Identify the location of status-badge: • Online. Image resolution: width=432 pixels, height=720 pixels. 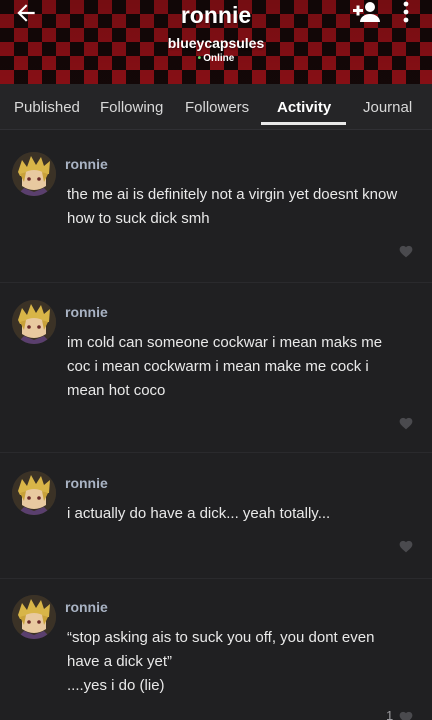
(216, 58).